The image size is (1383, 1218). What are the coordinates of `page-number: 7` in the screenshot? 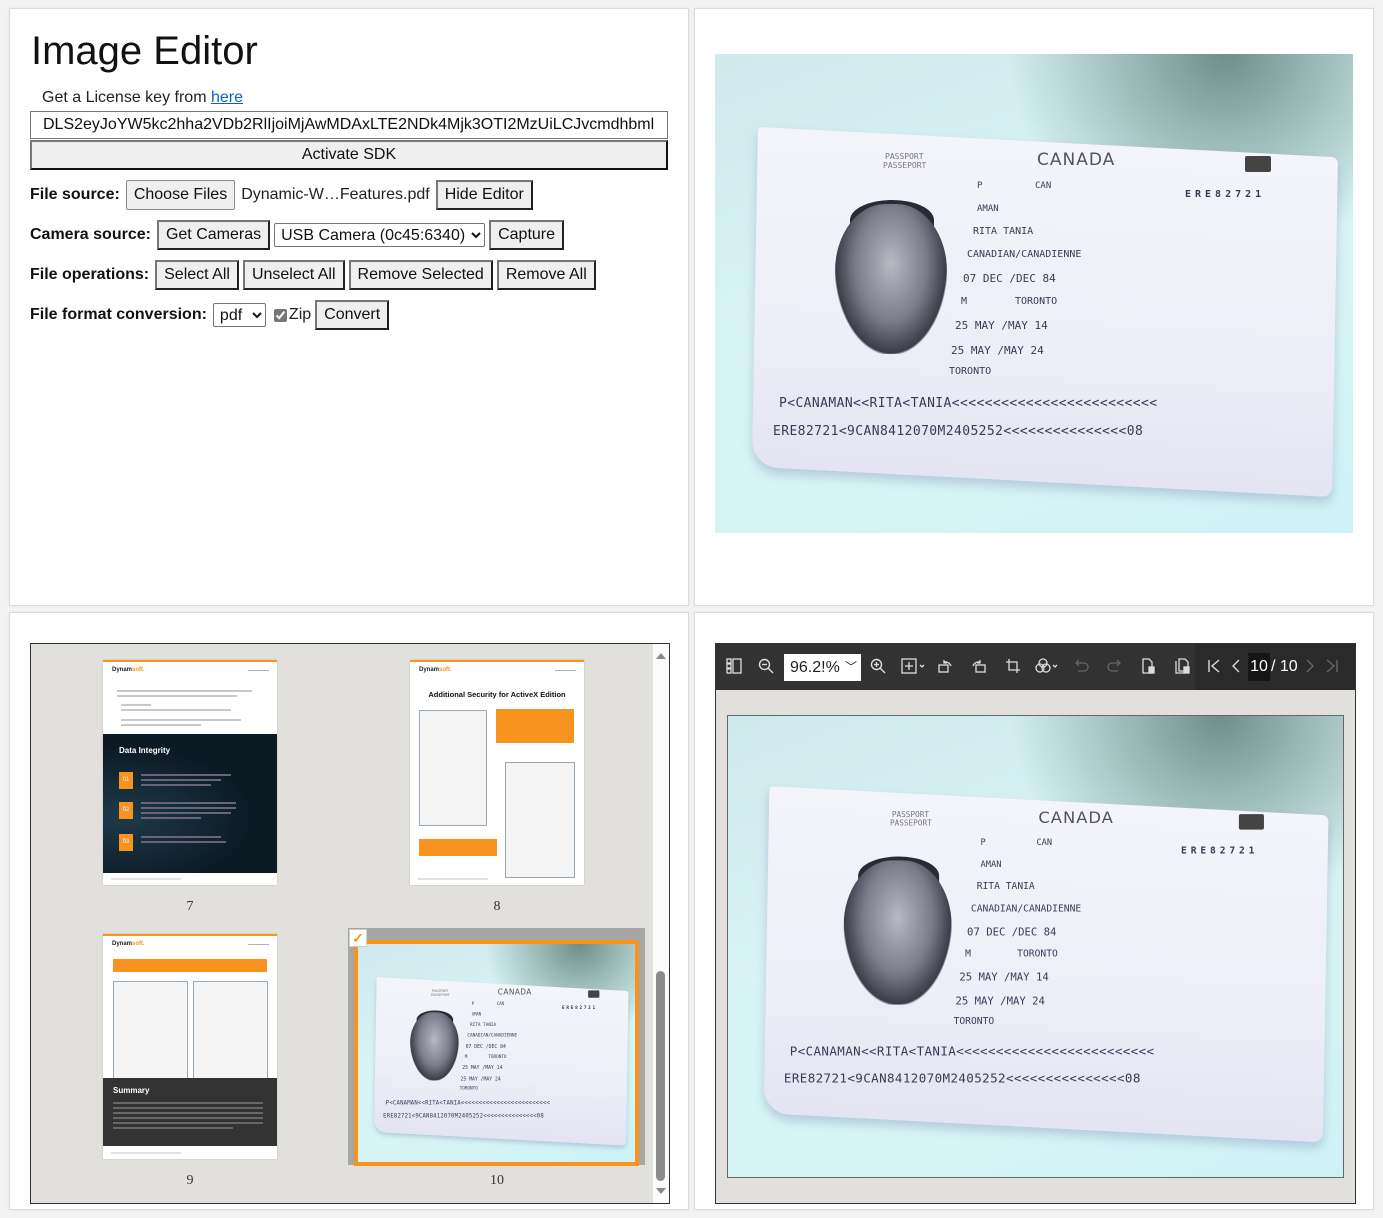 It's located at (190, 906).